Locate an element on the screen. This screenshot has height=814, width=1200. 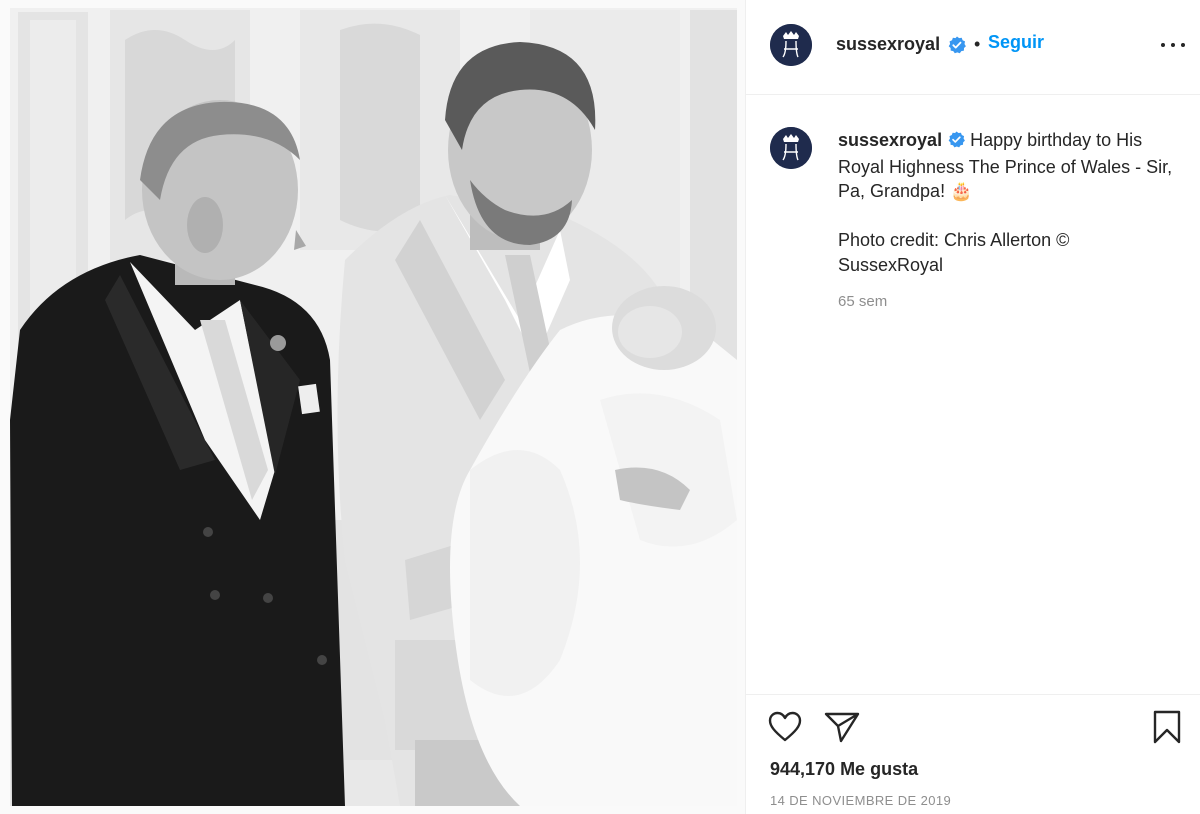
more-options-icon is located at coordinates (1173, 45).